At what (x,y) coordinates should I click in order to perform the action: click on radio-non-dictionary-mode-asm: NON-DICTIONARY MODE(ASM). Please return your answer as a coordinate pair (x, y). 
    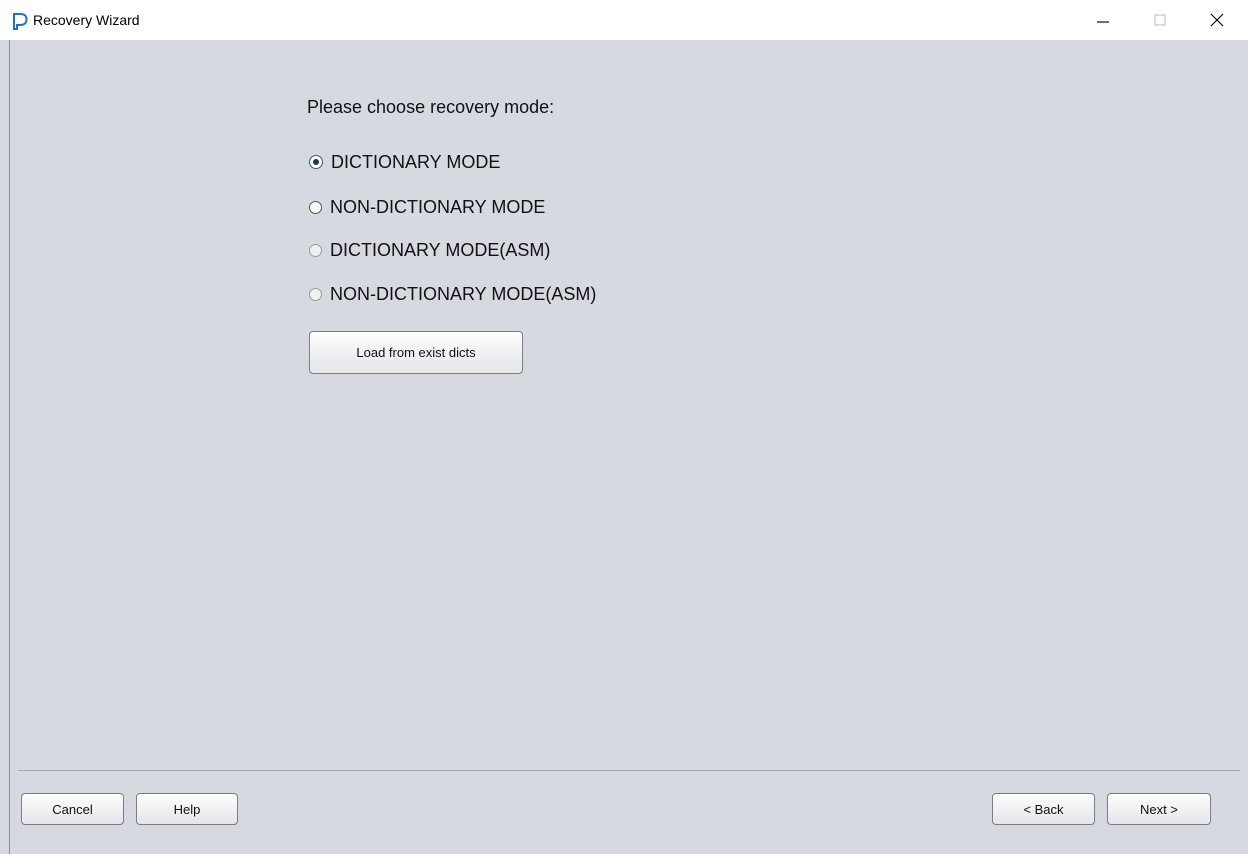
    Looking at the image, I should click on (452, 294).